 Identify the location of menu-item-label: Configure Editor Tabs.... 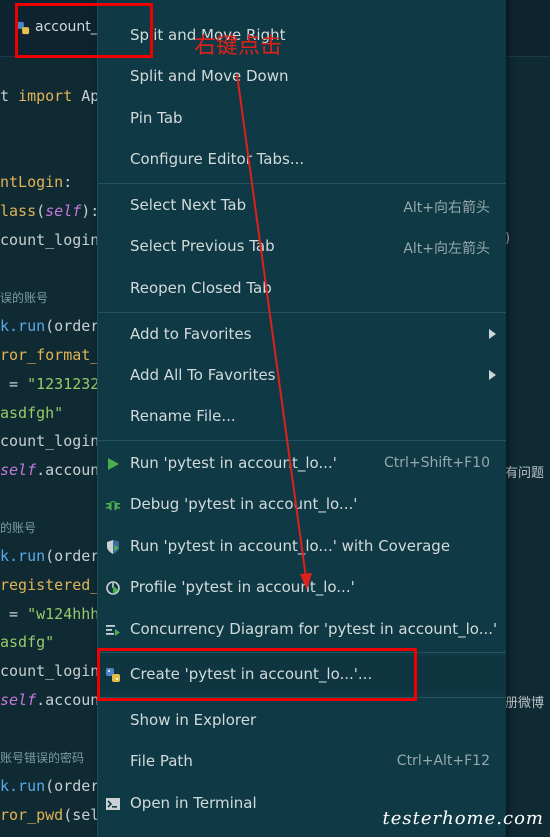
(217, 159).